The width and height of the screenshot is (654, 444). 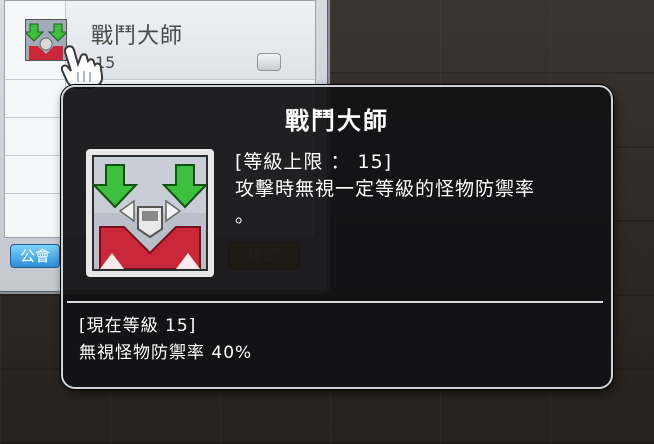 What do you see at coordinates (337, 121) in the screenshot?
I see `tooltip-title: 戰鬥大師` at bounding box center [337, 121].